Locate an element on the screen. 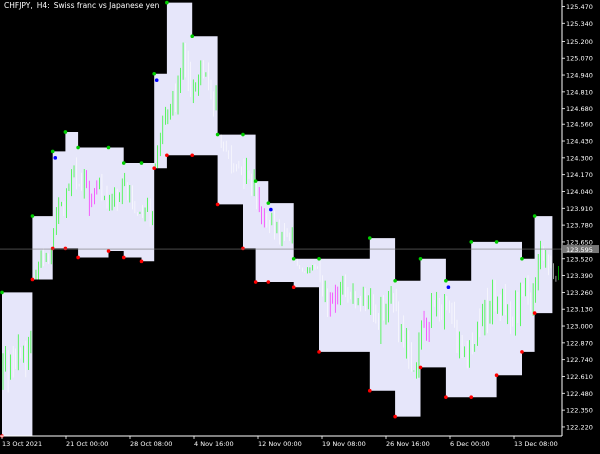  y-tick-label: 123.650 is located at coordinates (579, 242).